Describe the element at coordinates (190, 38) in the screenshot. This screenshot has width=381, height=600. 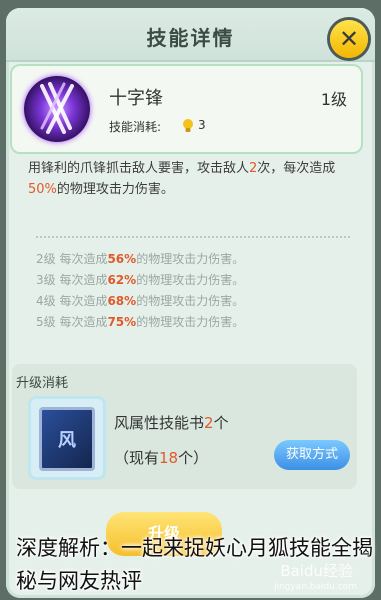
I see `page-title: 技能详情` at that location.